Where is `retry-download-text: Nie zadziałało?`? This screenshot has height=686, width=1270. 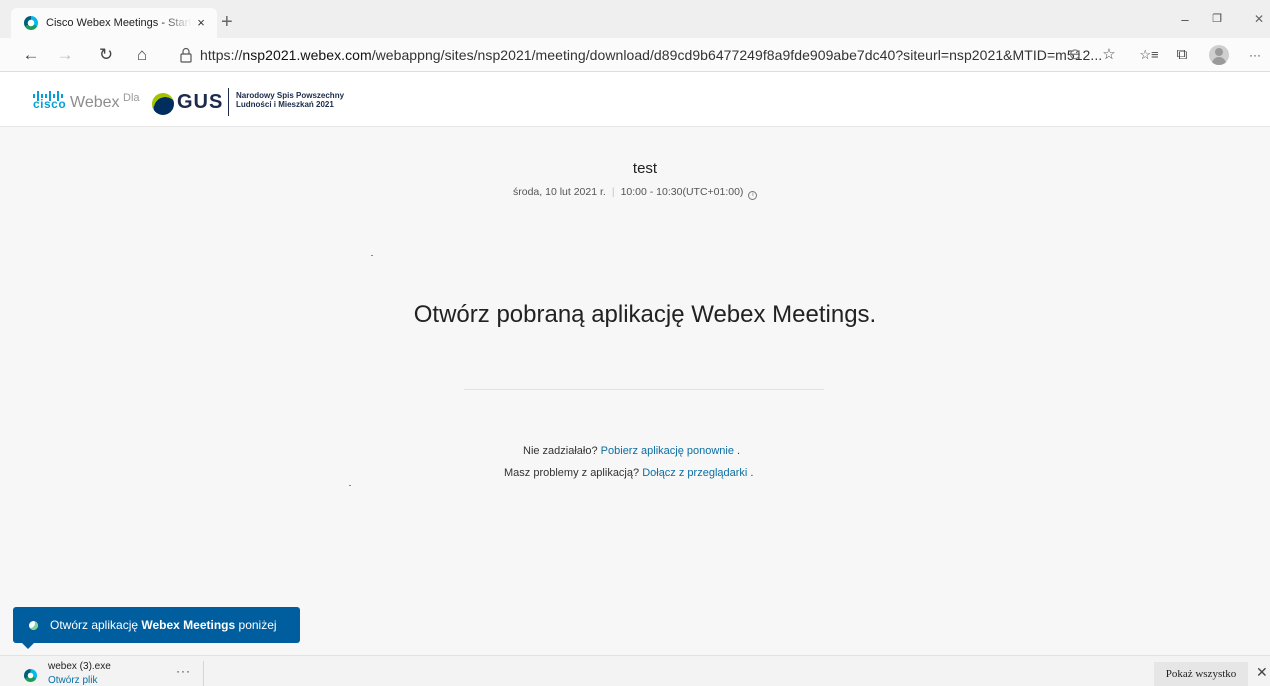 retry-download-text: Nie zadziałało? is located at coordinates (560, 451).